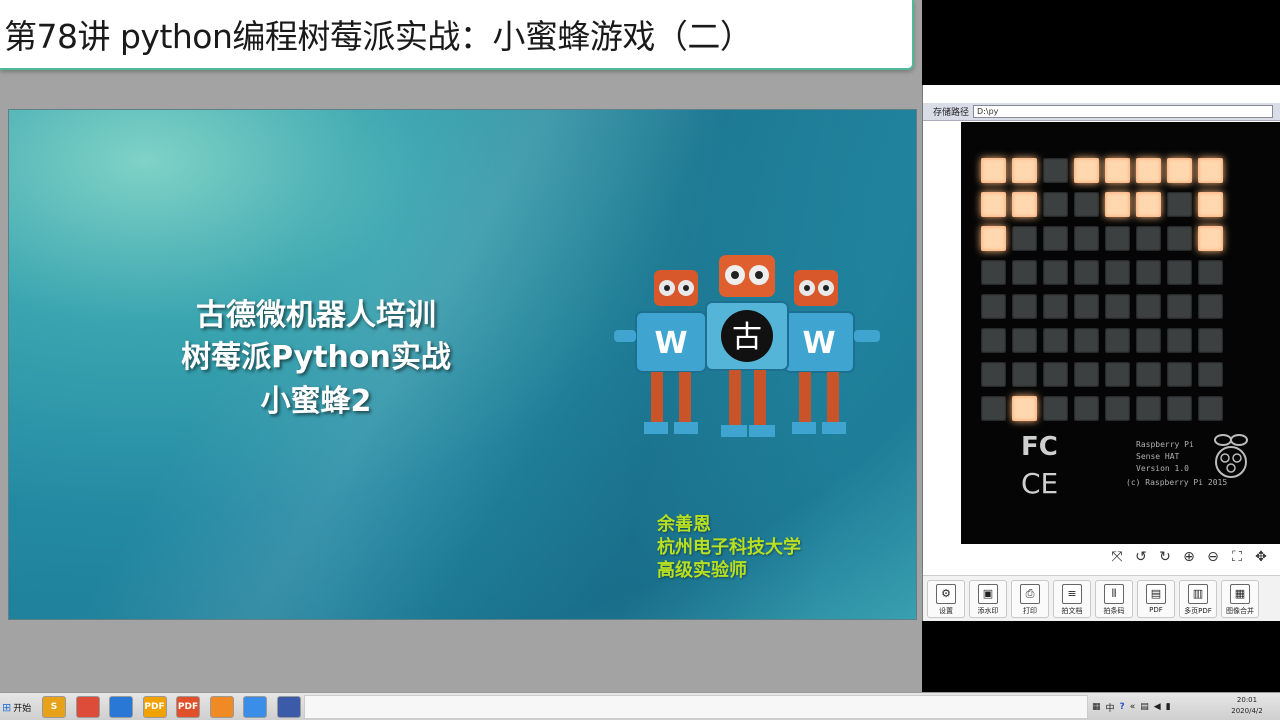 Image resolution: width=1280 pixels, height=720 pixels. I want to click on print-button: ⎙ 打印, so click(1030, 599).